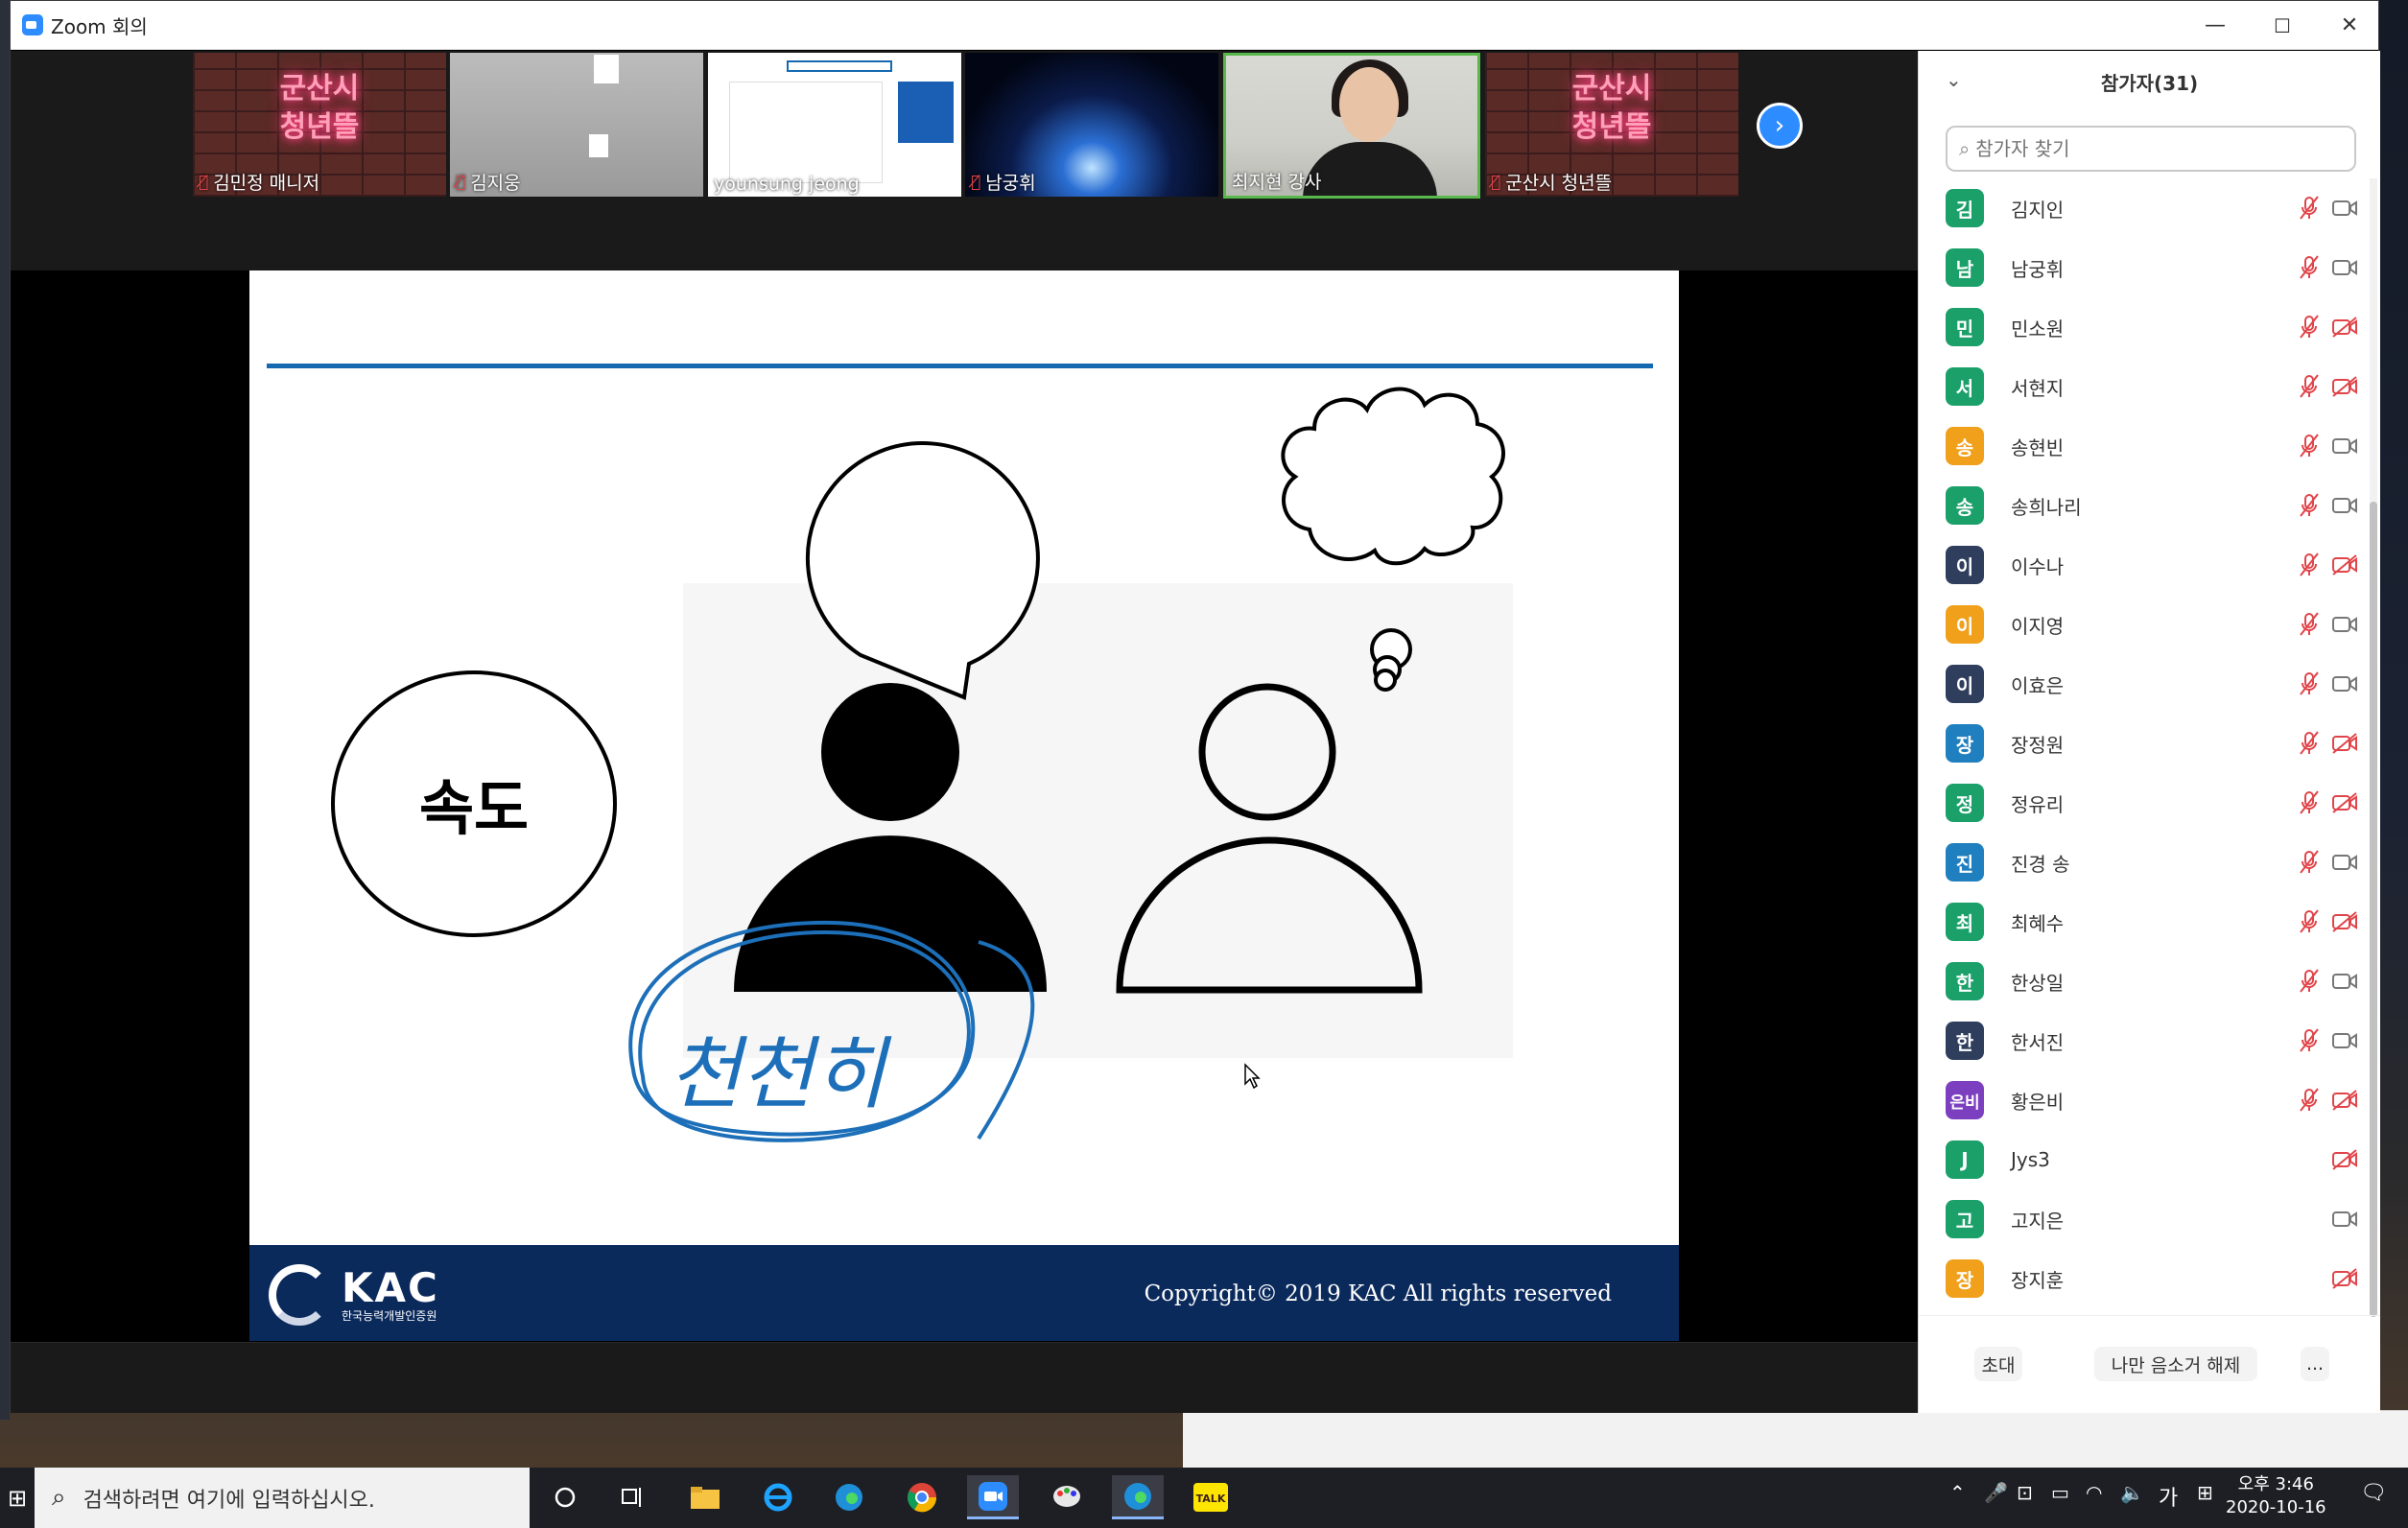  Describe the element at coordinates (2149, 684) in the screenshot. I see `participant-row: 이 이효은` at that location.